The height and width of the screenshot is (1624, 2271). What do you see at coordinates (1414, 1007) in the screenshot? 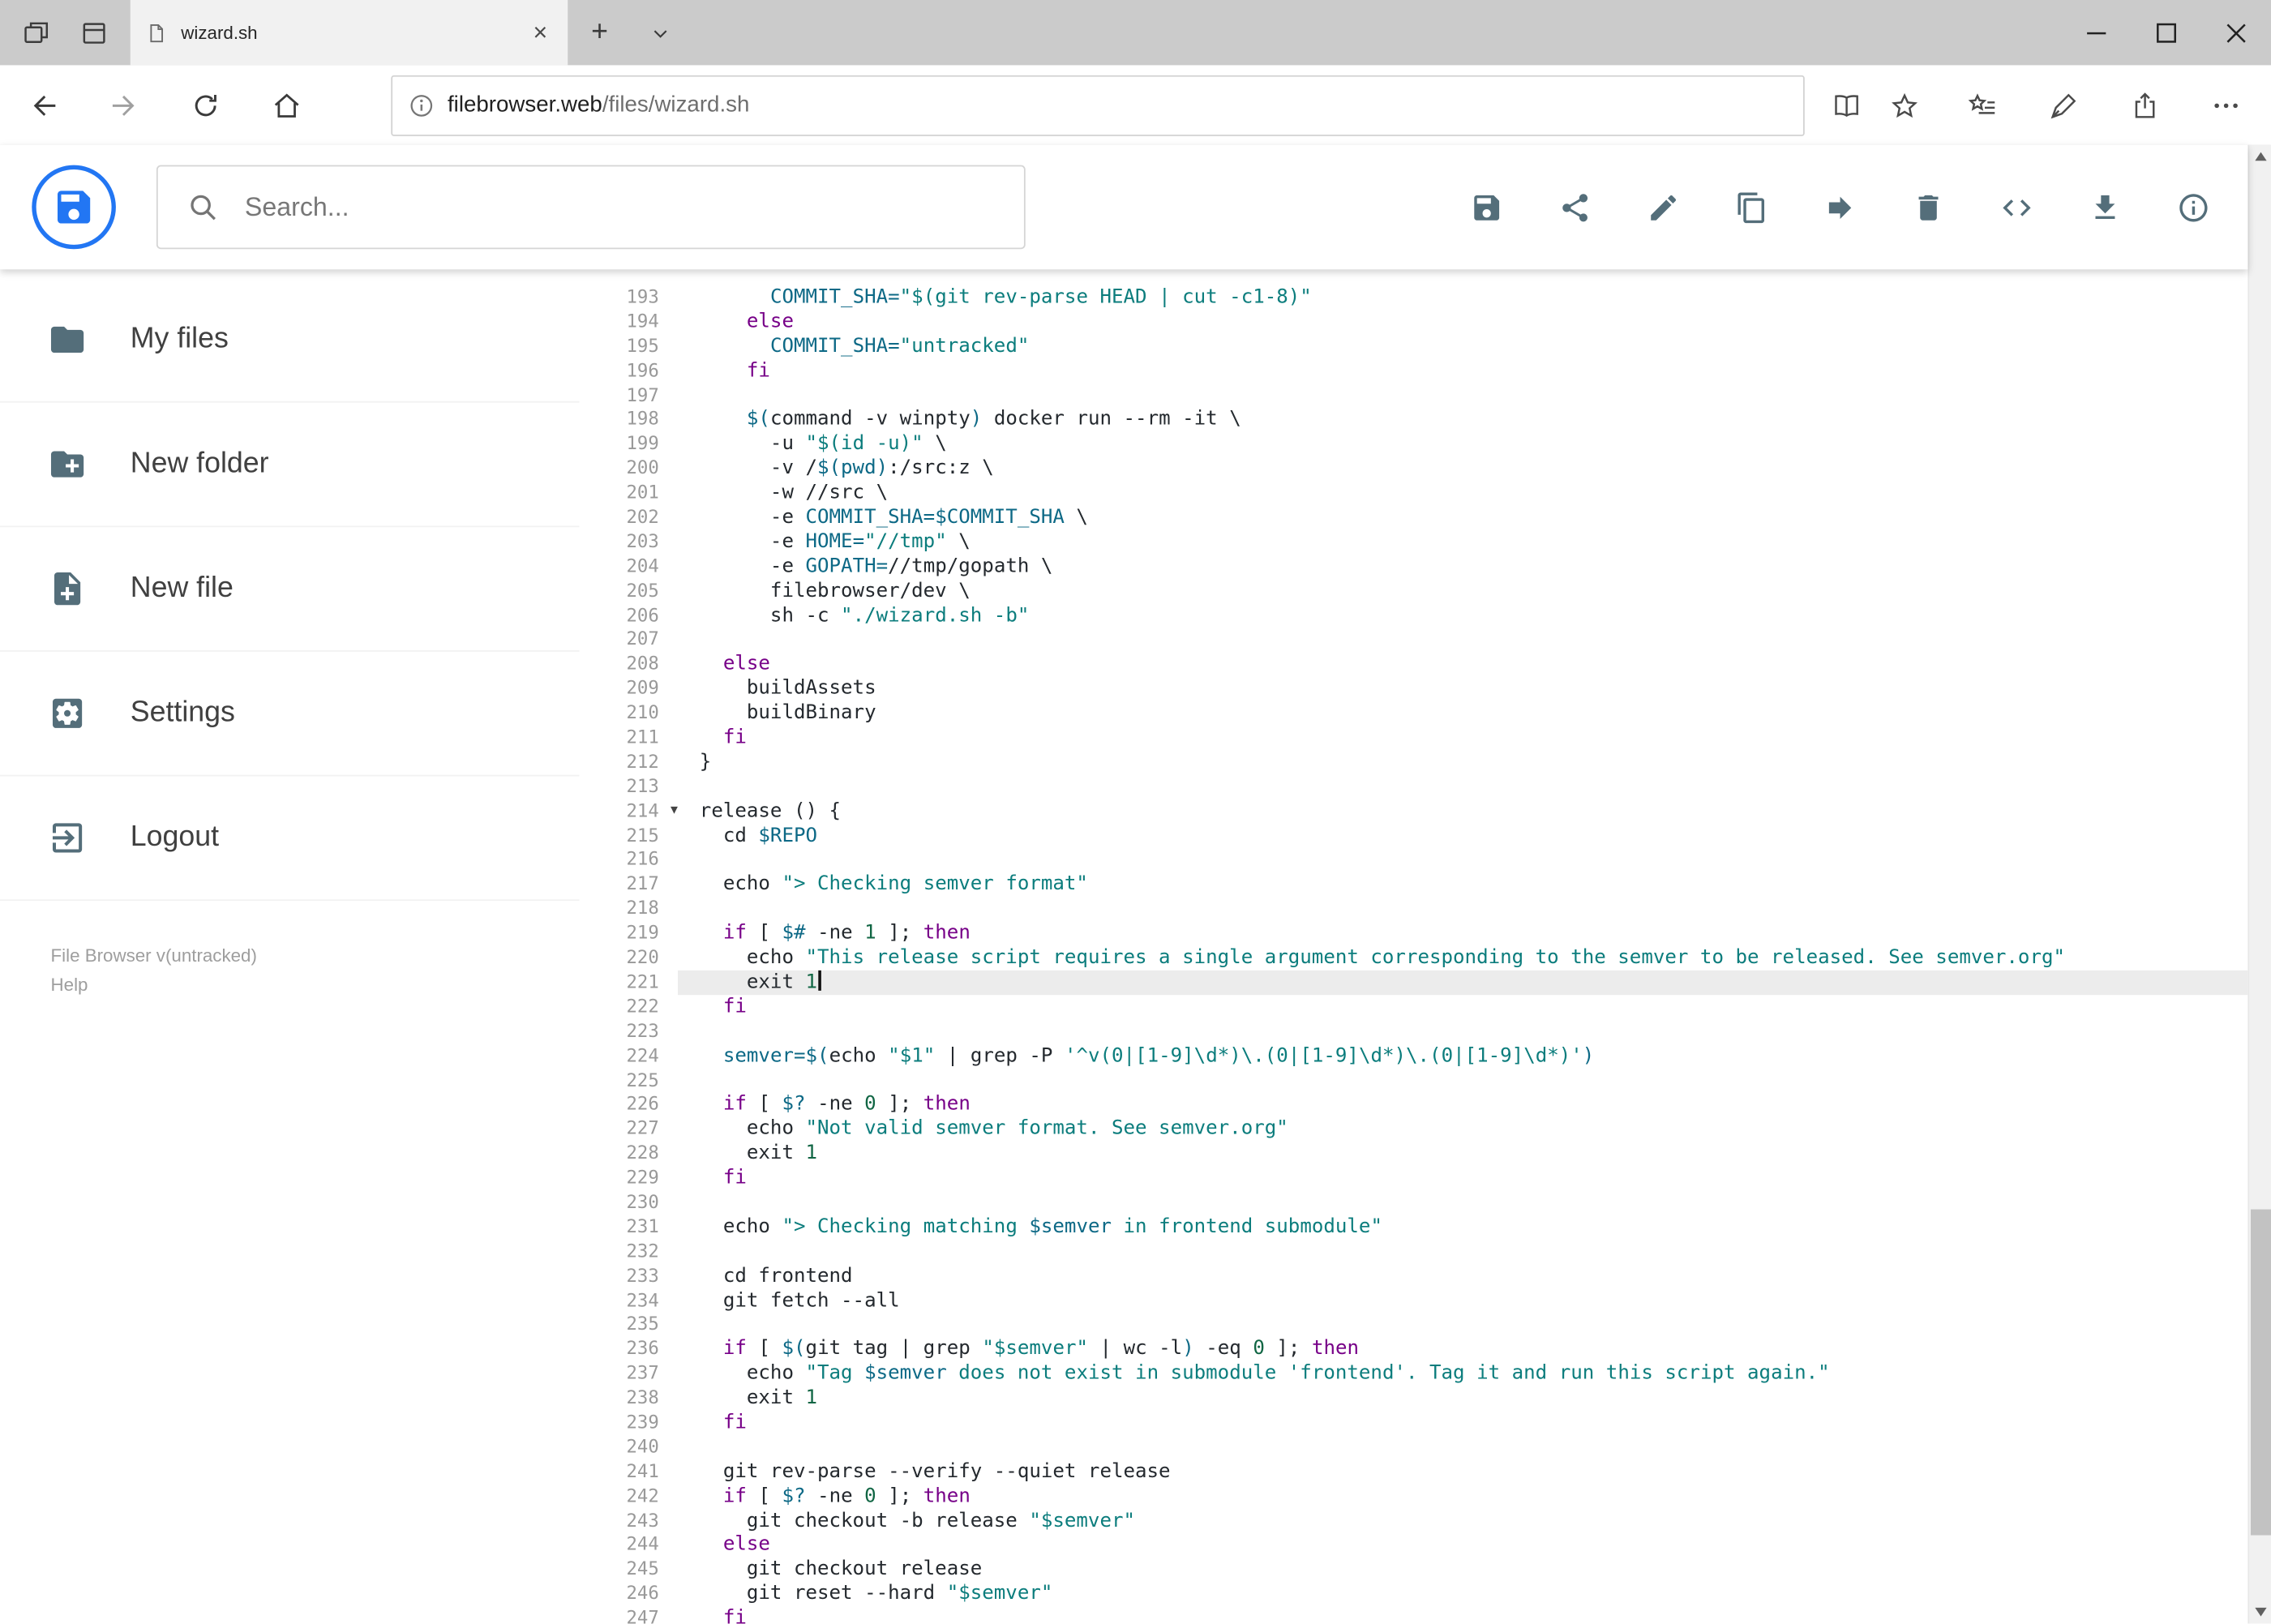
I see `code-line: 222 fi` at bounding box center [1414, 1007].